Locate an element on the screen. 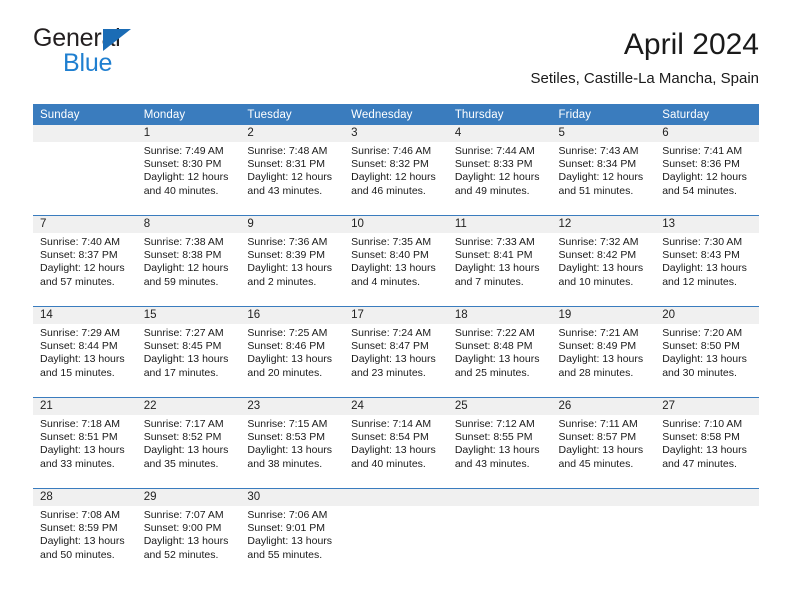 The height and width of the screenshot is (612, 792). day-number: 23 is located at coordinates (292, 406).